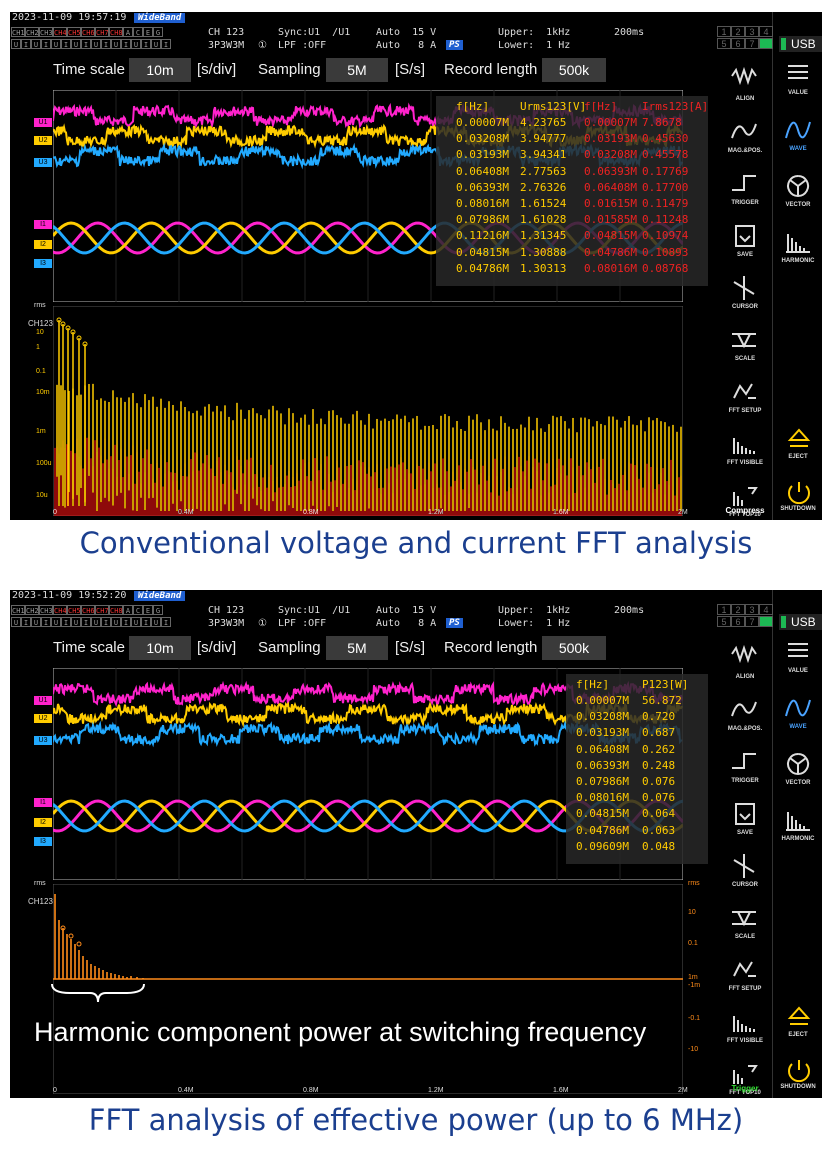 This screenshot has height=1151, width=832. What do you see at coordinates (148, 32) in the screenshot?
I see `channel-indicator: E` at bounding box center [148, 32].